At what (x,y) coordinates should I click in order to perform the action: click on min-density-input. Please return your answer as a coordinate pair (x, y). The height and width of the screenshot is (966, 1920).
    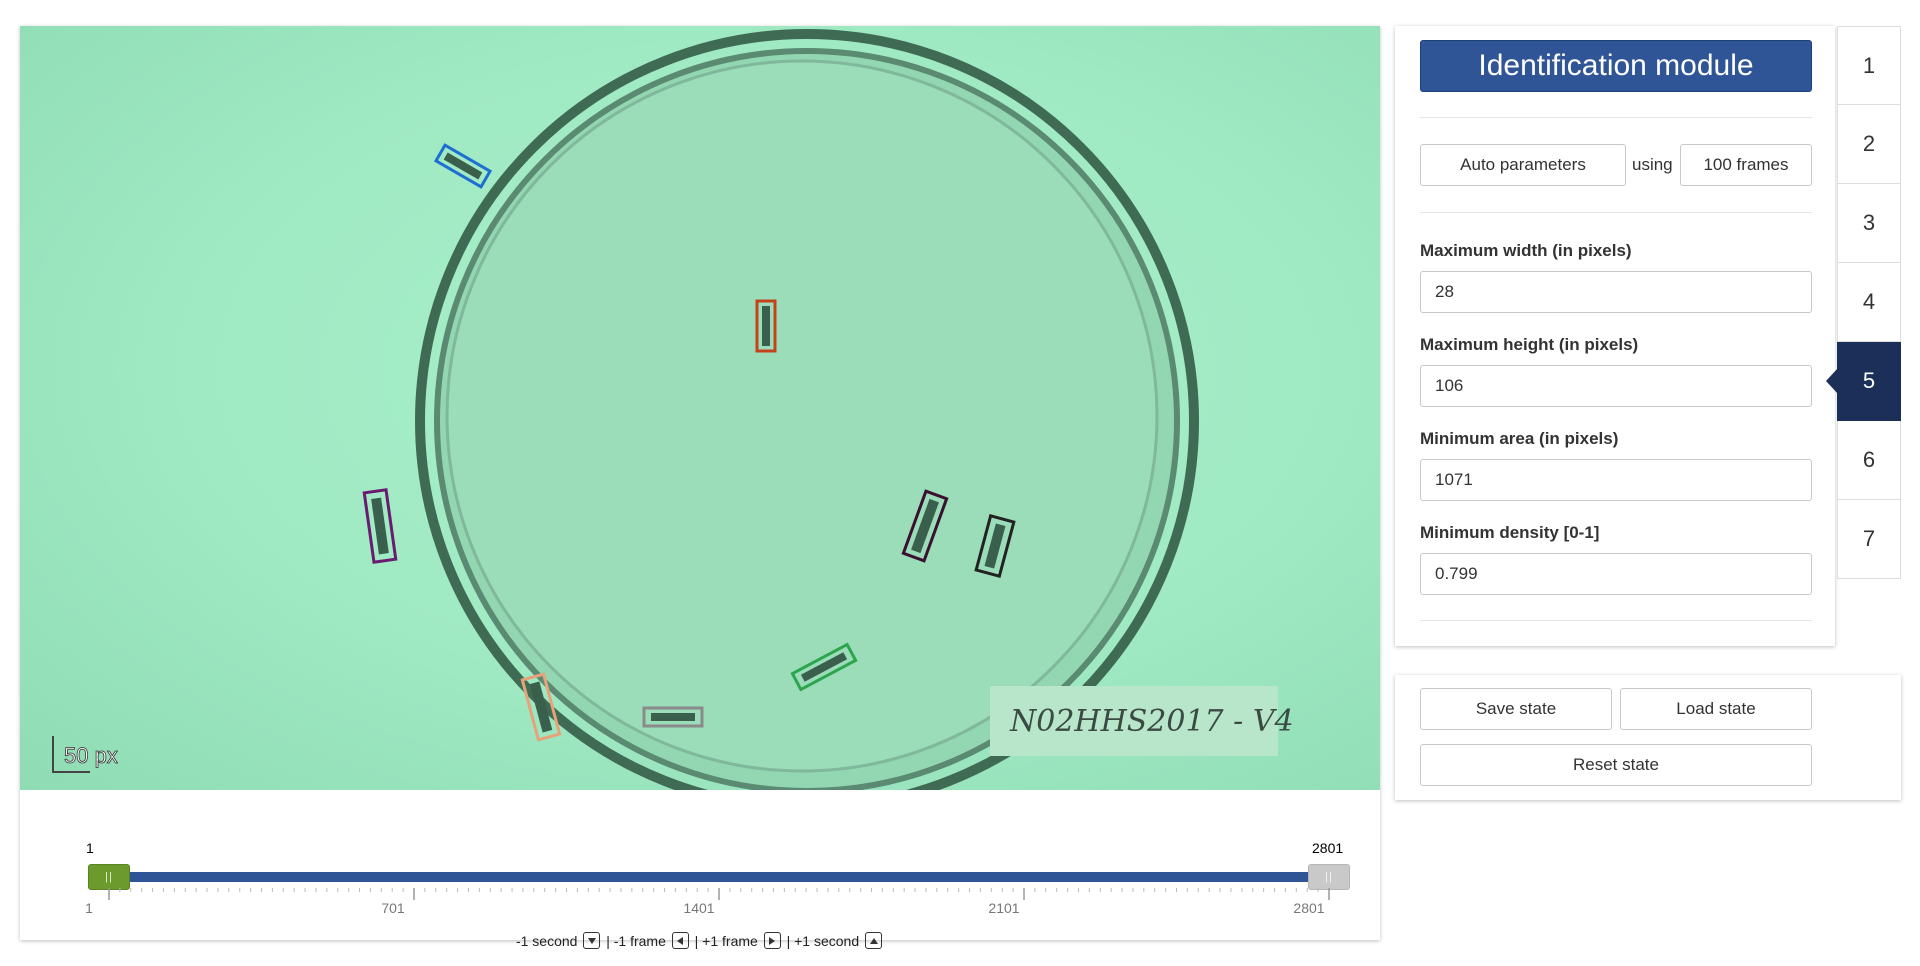
    Looking at the image, I should click on (1616, 574).